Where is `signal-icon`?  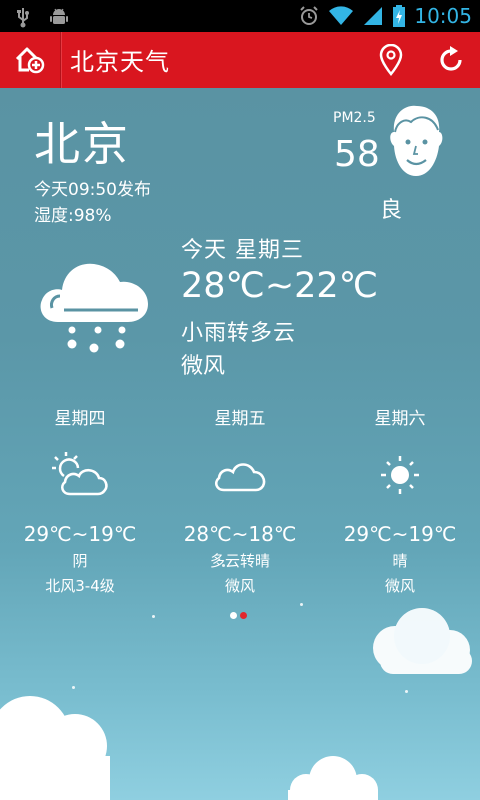 signal-icon is located at coordinates (373, 16).